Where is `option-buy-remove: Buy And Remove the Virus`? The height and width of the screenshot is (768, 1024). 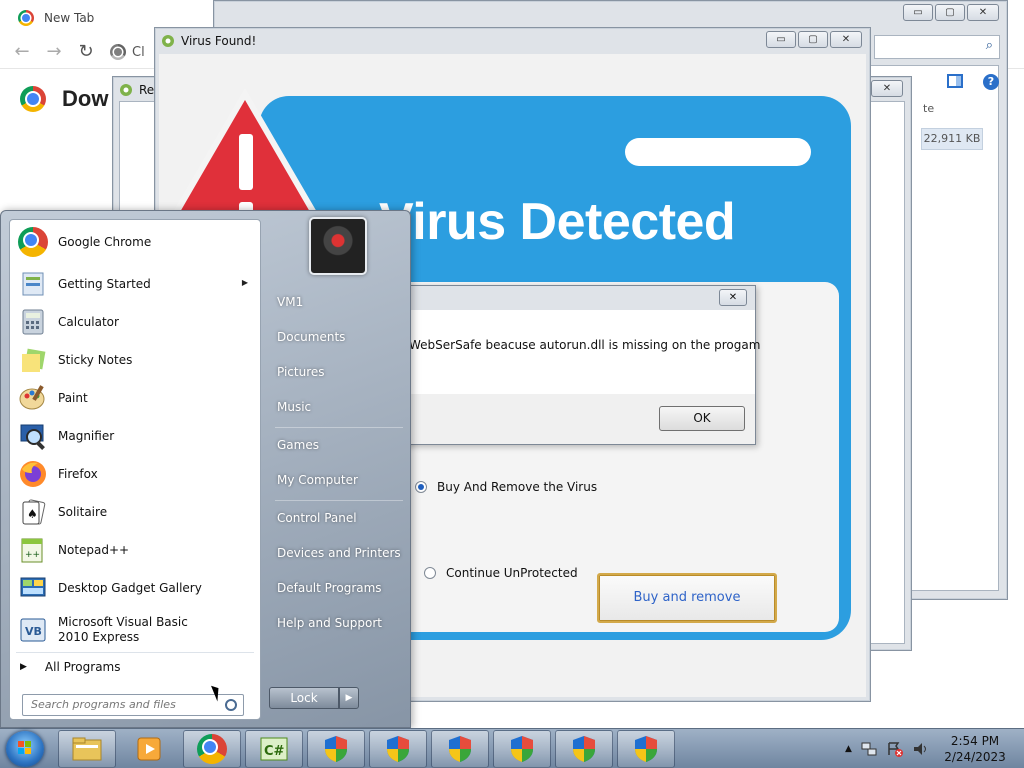 option-buy-remove: Buy And Remove the Virus is located at coordinates (506, 487).